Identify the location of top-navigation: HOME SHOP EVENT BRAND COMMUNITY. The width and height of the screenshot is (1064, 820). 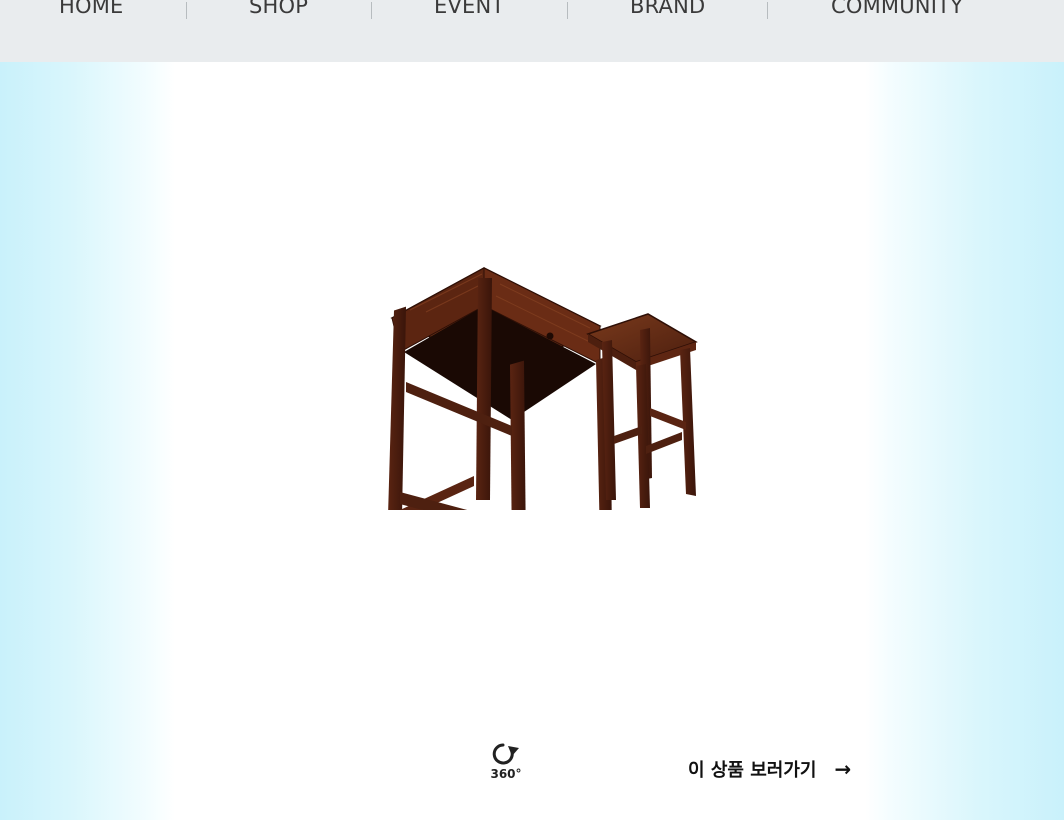
(532, 31).